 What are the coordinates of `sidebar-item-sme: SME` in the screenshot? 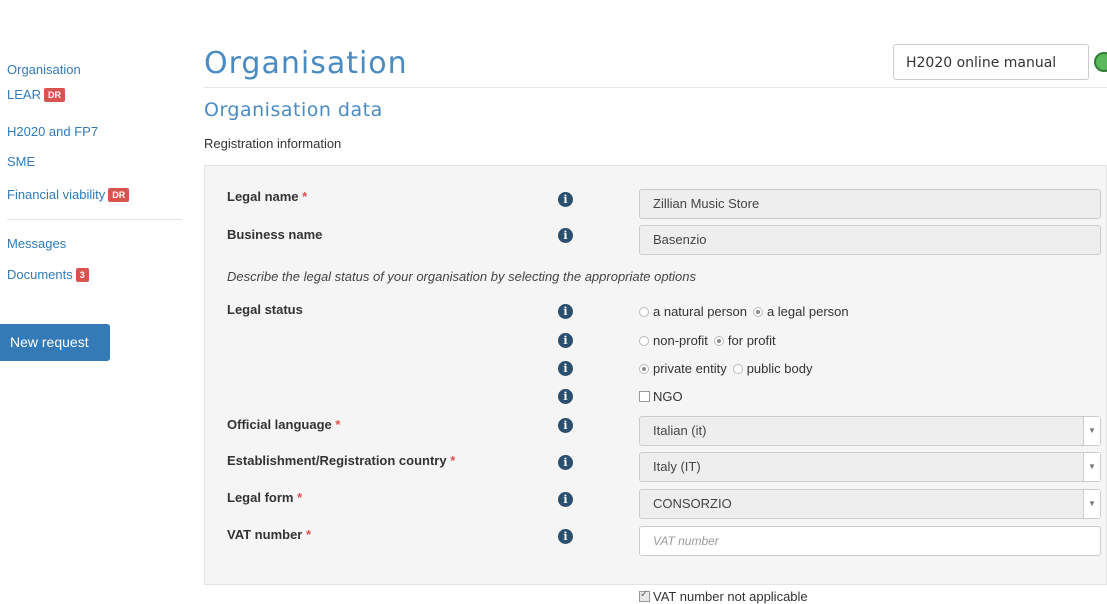 It's located at (21, 161).